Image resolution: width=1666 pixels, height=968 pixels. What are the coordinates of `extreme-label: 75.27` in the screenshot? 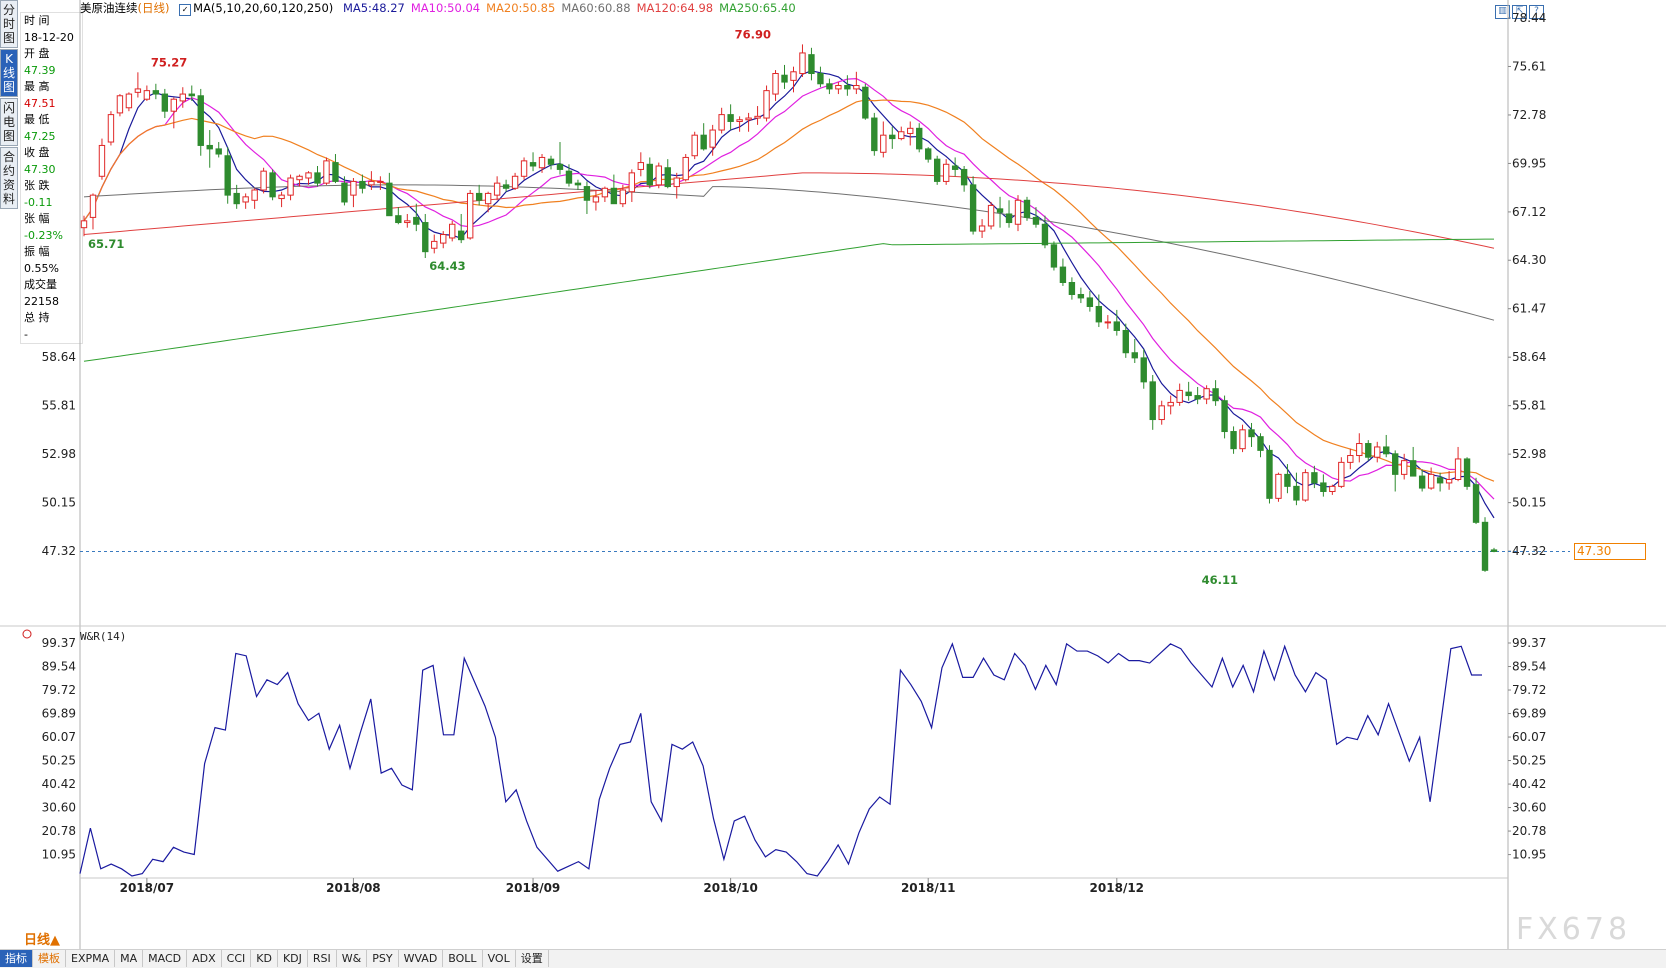 It's located at (169, 62).